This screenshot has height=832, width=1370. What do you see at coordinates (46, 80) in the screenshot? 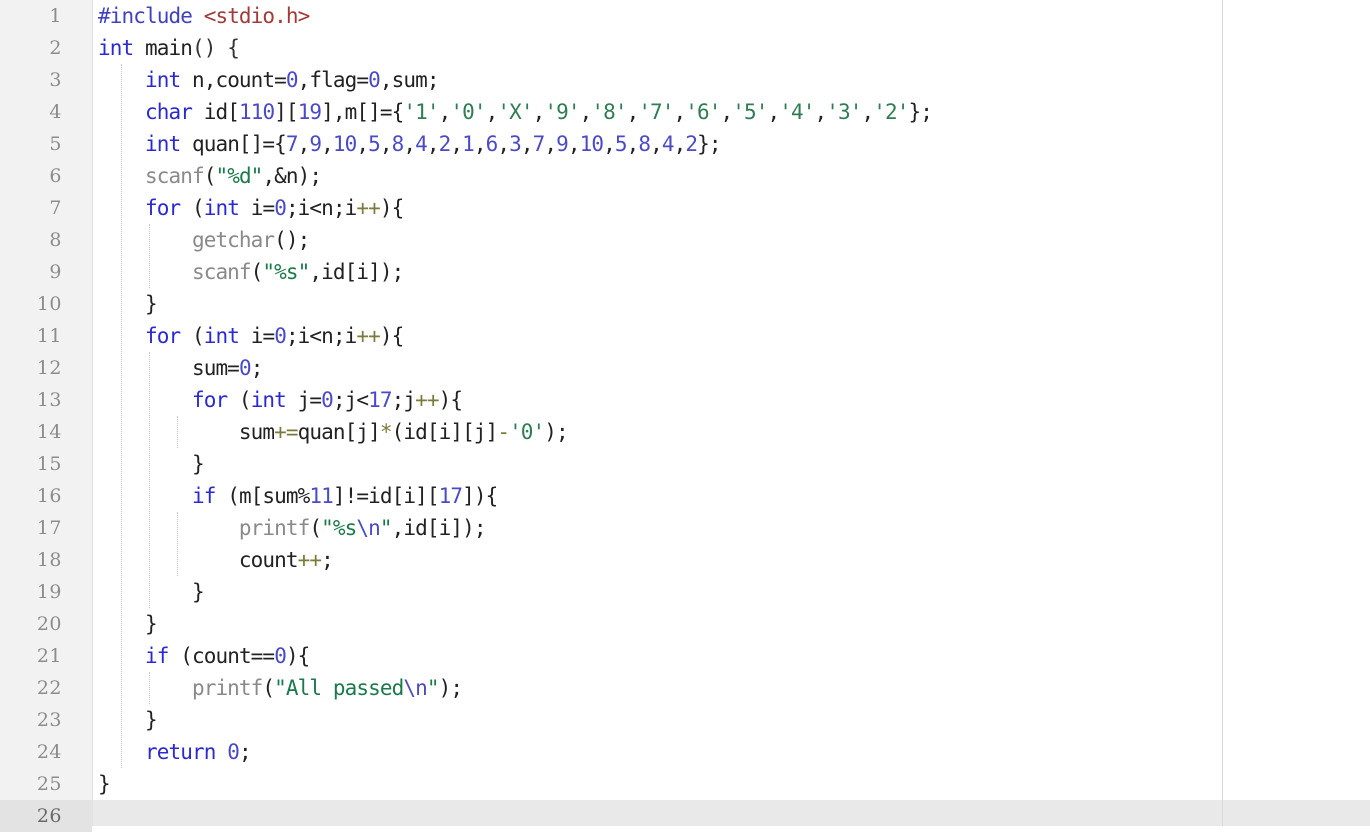
I see `line-number: 3` at bounding box center [46, 80].